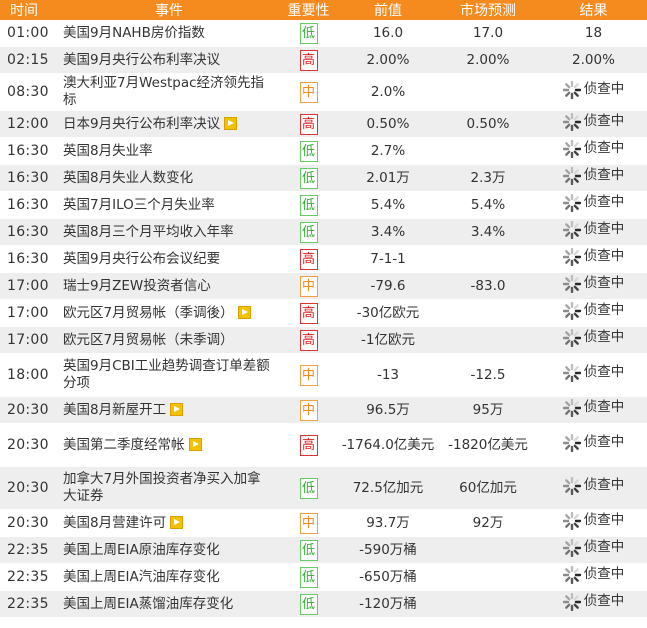 The image size is (647, 628). What do you see at coordinates (142, 59) in the screenshot?
I see `event-name: 美国9月央行公布利率决议` at bounding box center [142, 59].